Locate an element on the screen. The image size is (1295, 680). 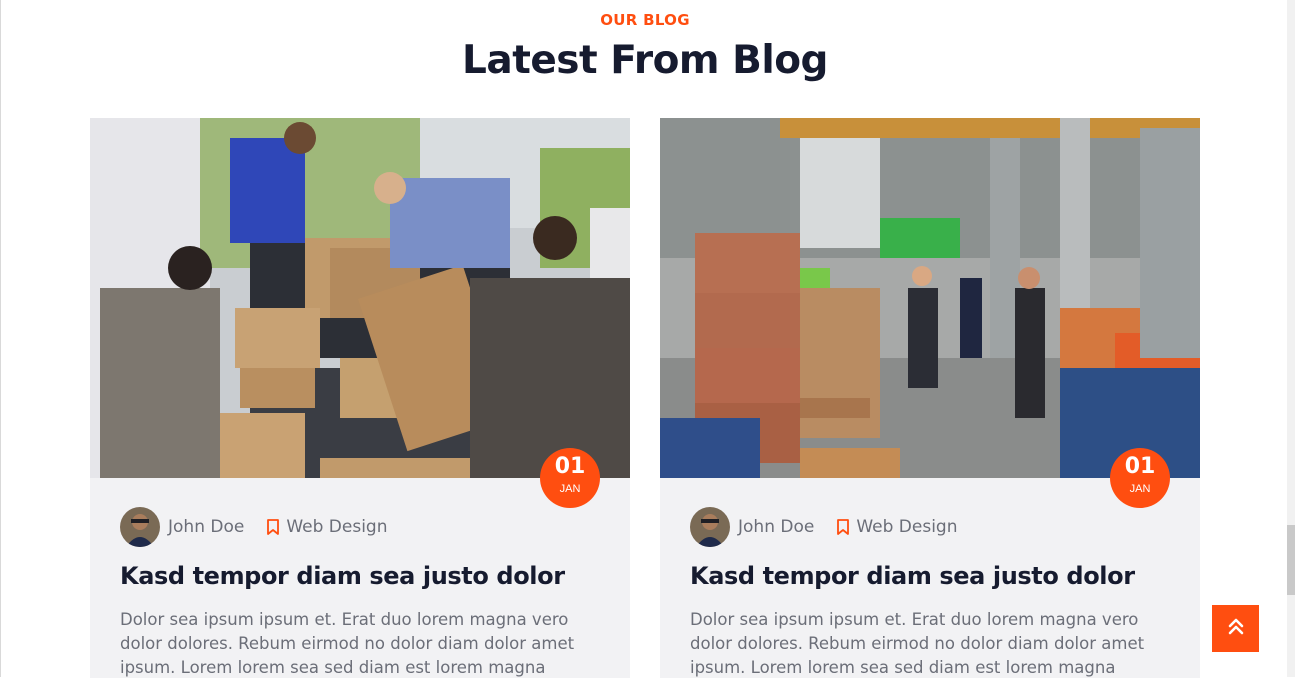
page-scrollbar is located at coordinates (1291, 338).